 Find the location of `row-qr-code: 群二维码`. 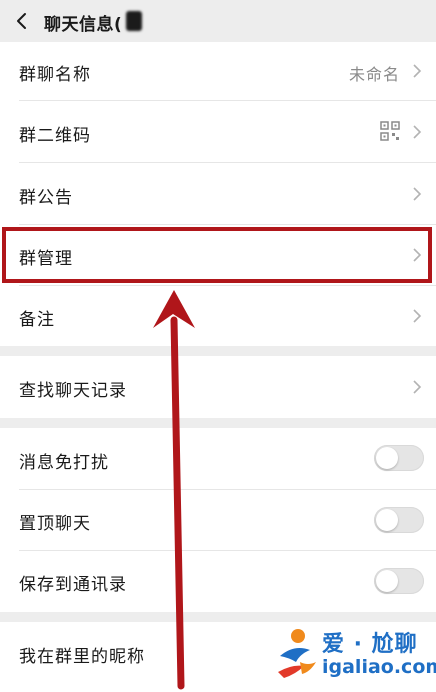

row-qr-code: 群二维码 is located at coordinates (218, 131).